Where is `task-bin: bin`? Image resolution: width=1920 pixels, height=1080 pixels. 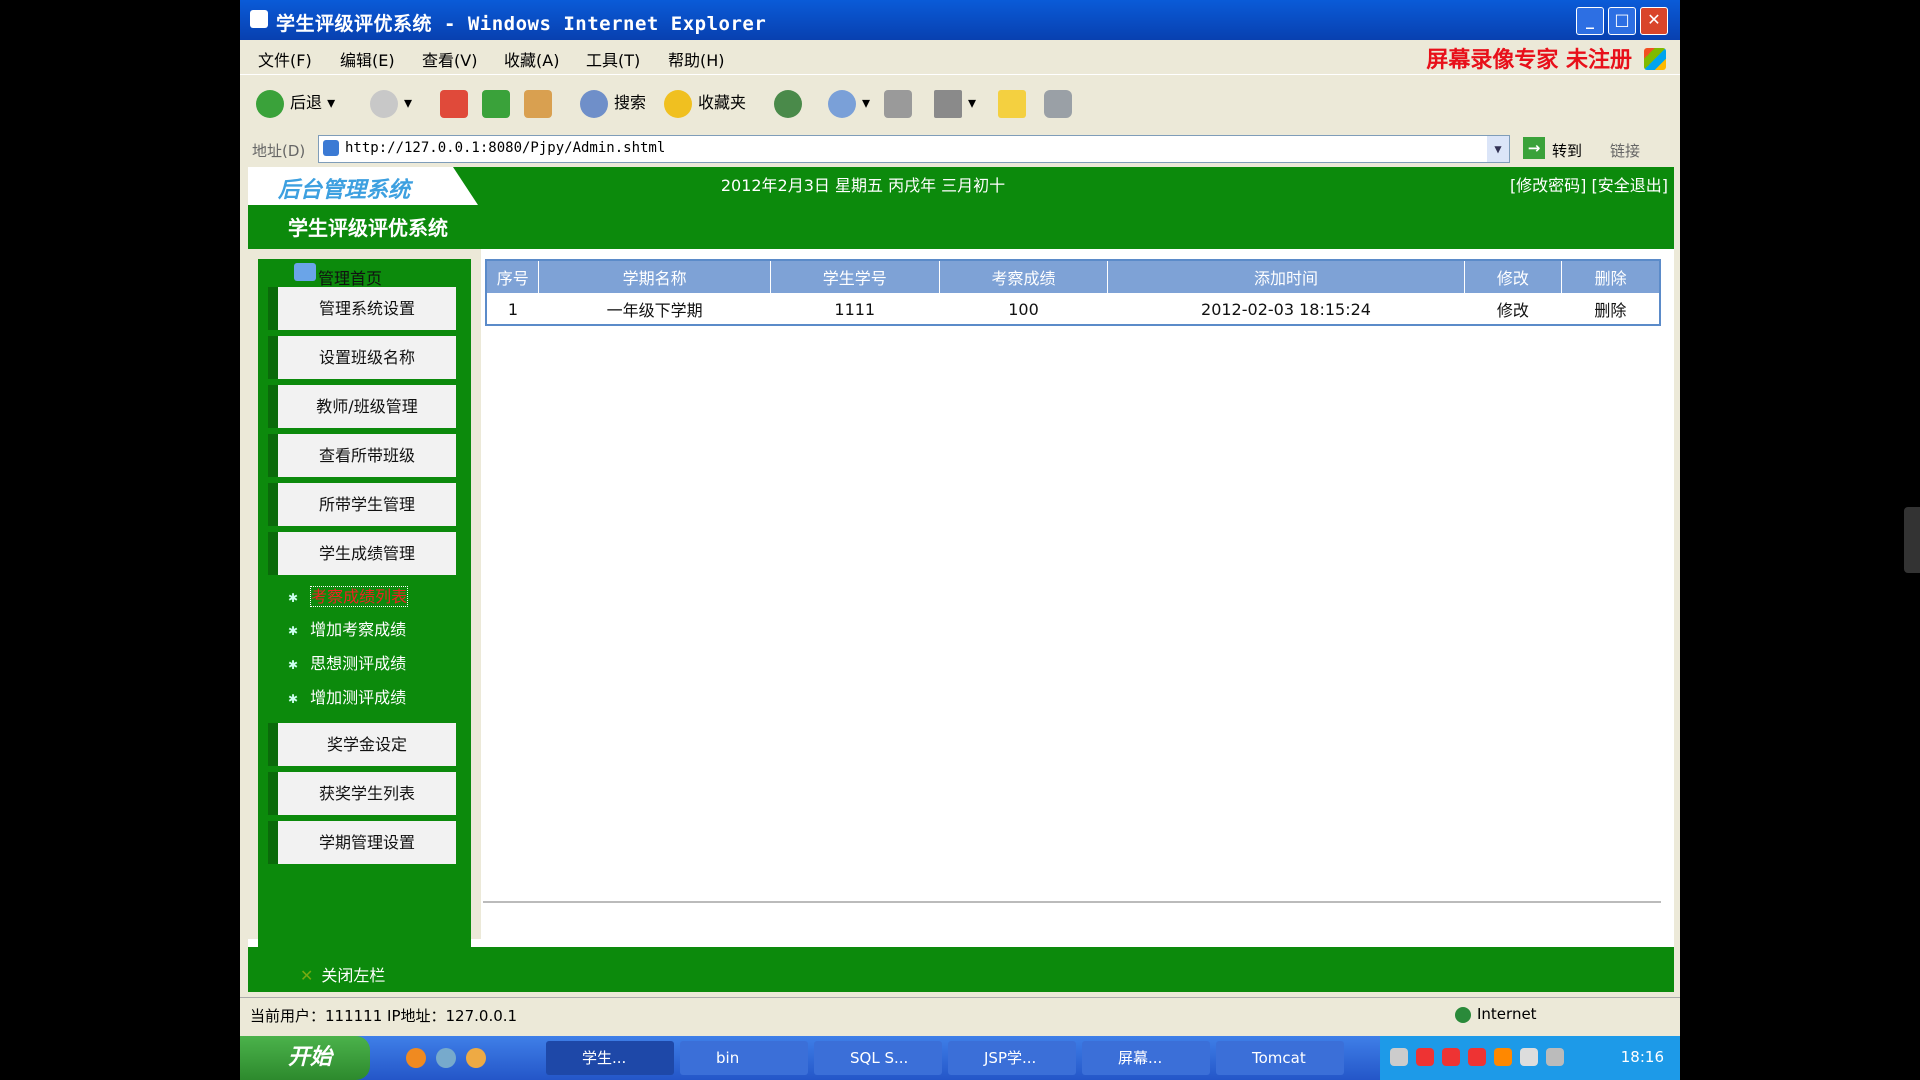
task-bin: bin is located at coordinates (744, 1058).